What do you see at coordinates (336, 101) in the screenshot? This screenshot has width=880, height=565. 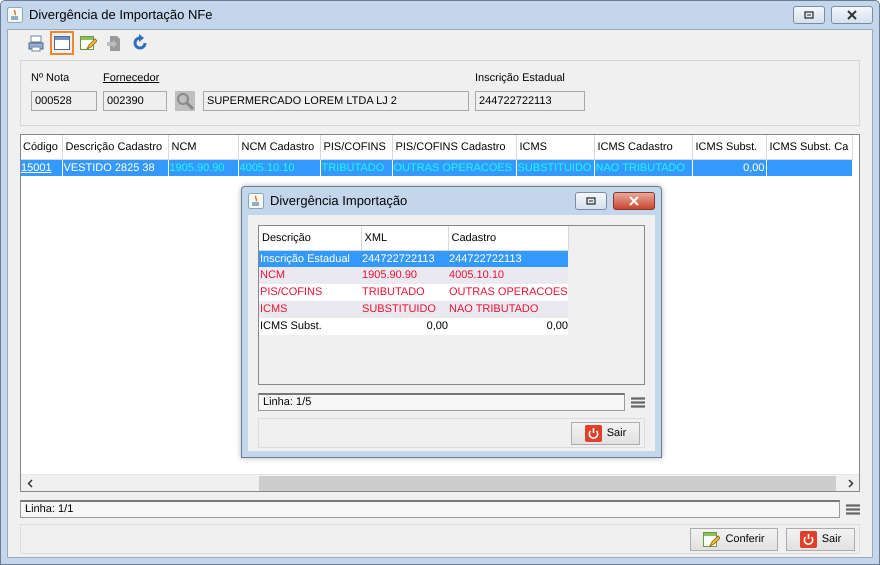 I see `supplier-name-field: SUPERMERCADO LOREM LTDA LJ 2` at bounding box center [336, 101].